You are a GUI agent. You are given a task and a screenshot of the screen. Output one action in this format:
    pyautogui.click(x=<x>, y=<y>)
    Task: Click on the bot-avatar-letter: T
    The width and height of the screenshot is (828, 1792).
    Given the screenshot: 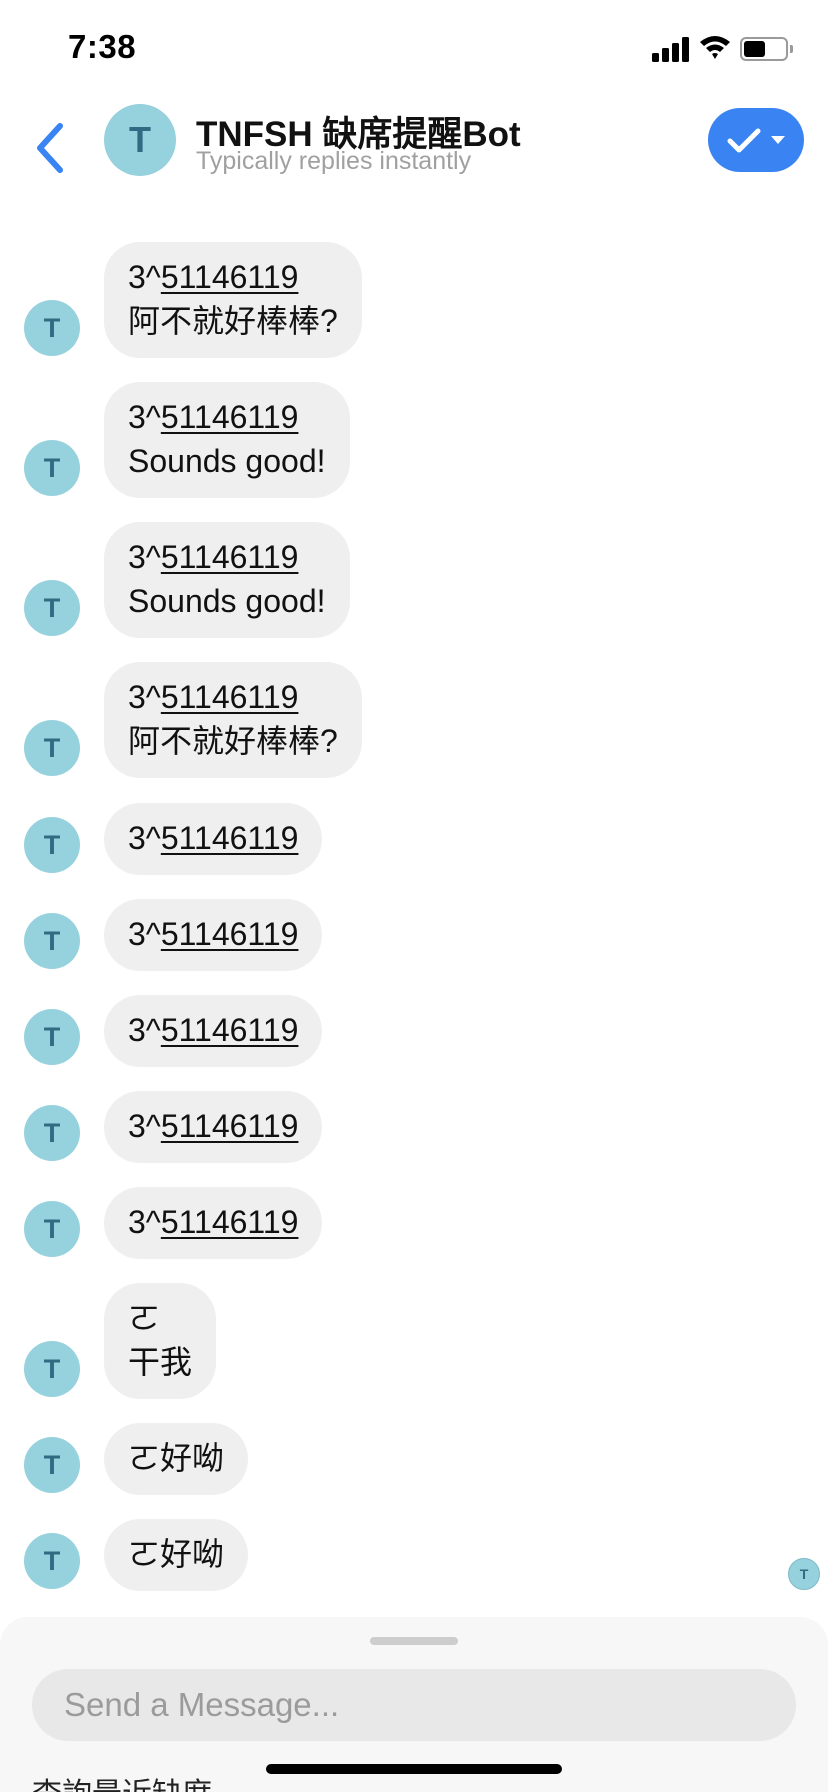 What is the action you would take?
    pyautogui.click(x=140, y=139)
    